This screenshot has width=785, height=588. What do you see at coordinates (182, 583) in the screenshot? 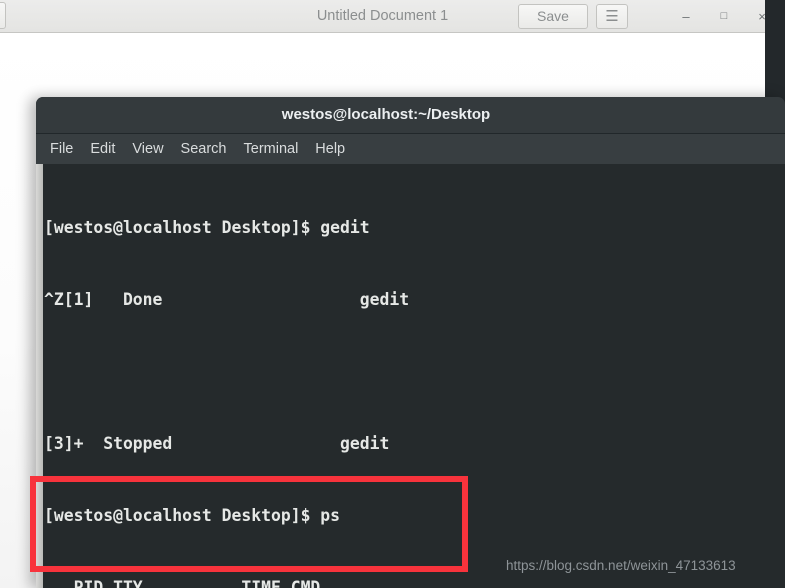
I see `terminal-line: PID TTY TIME CMD` at bounding box center [182, 583].